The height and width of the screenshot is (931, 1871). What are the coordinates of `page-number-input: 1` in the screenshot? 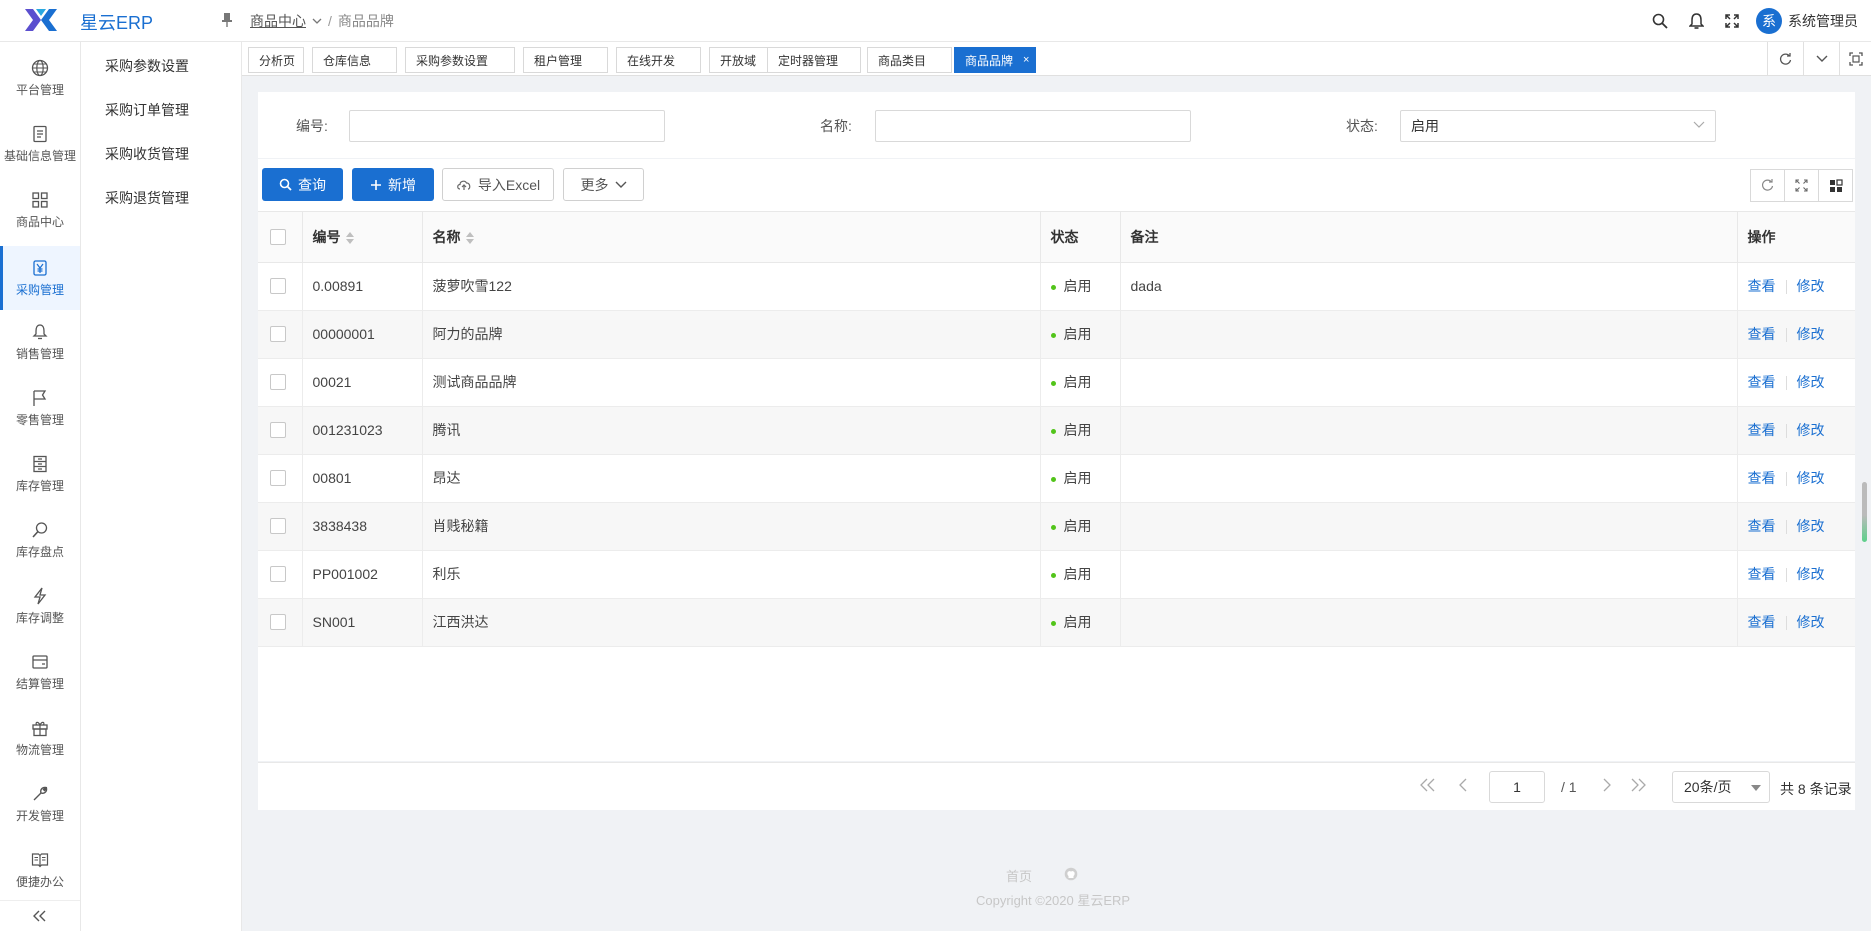 It's located at (1517, 787).